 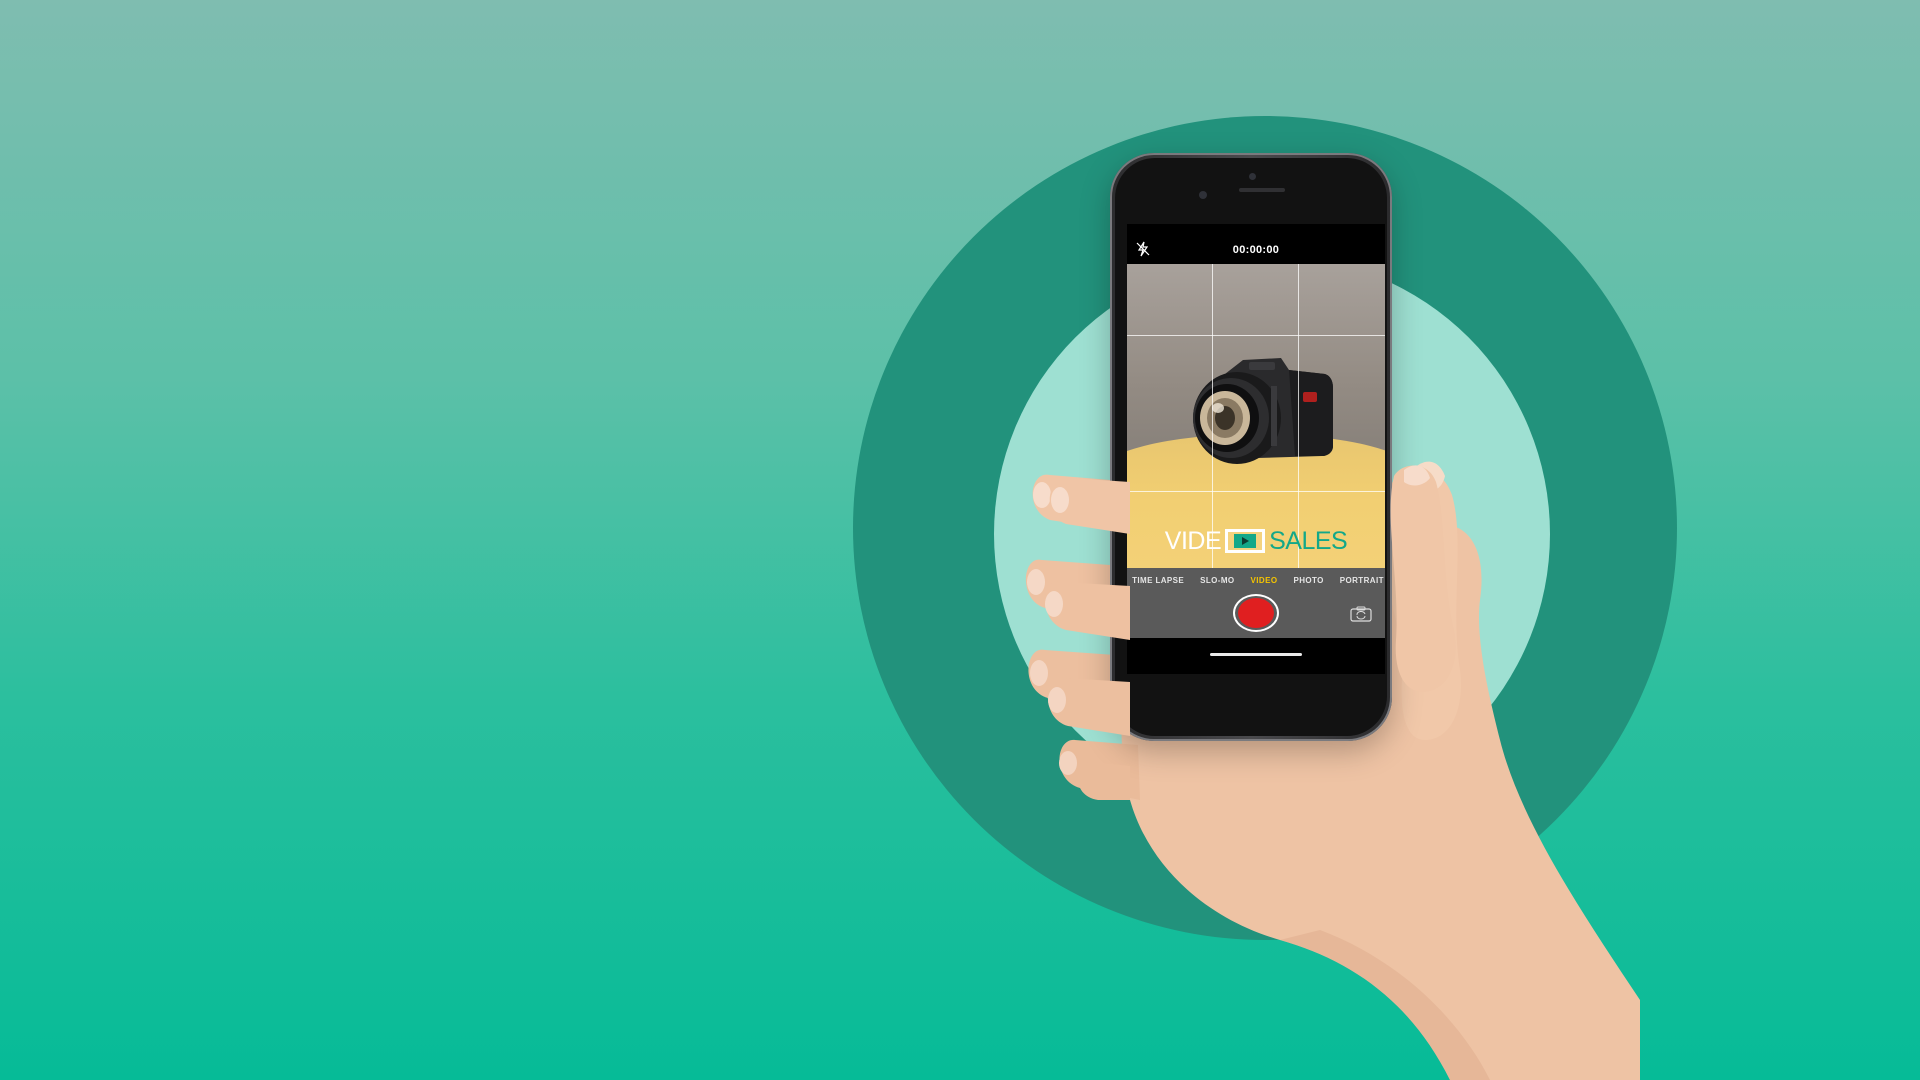 What do you see at coordinates (1308, 580) in the screenshot?
I see `mode-photo: PHOTO` at bounding box center [1308, 580].